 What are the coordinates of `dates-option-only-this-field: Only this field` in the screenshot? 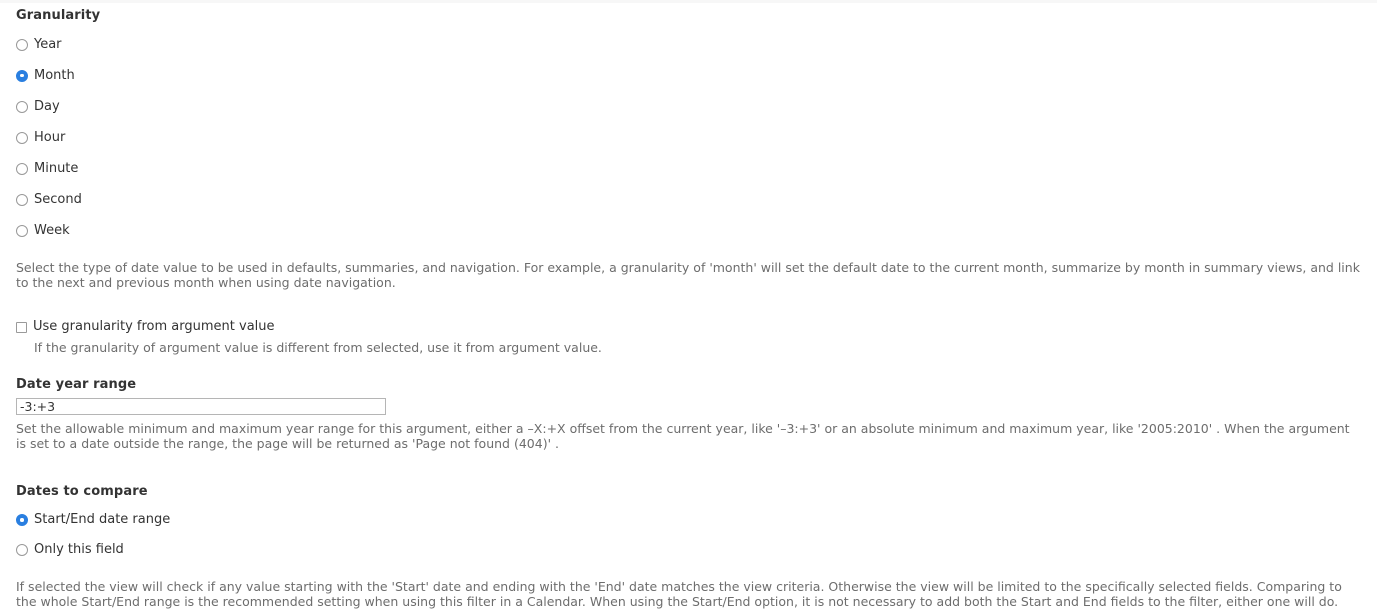 It's located at (688, 550).